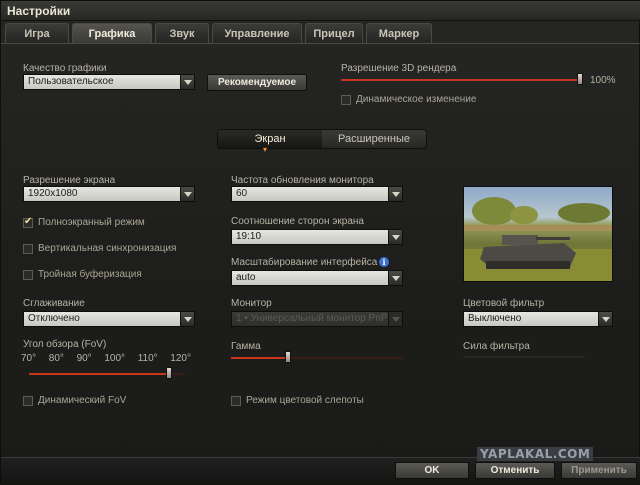  I want to click on fullscreen-label: Полноэкранный режим, so click(91, 222).